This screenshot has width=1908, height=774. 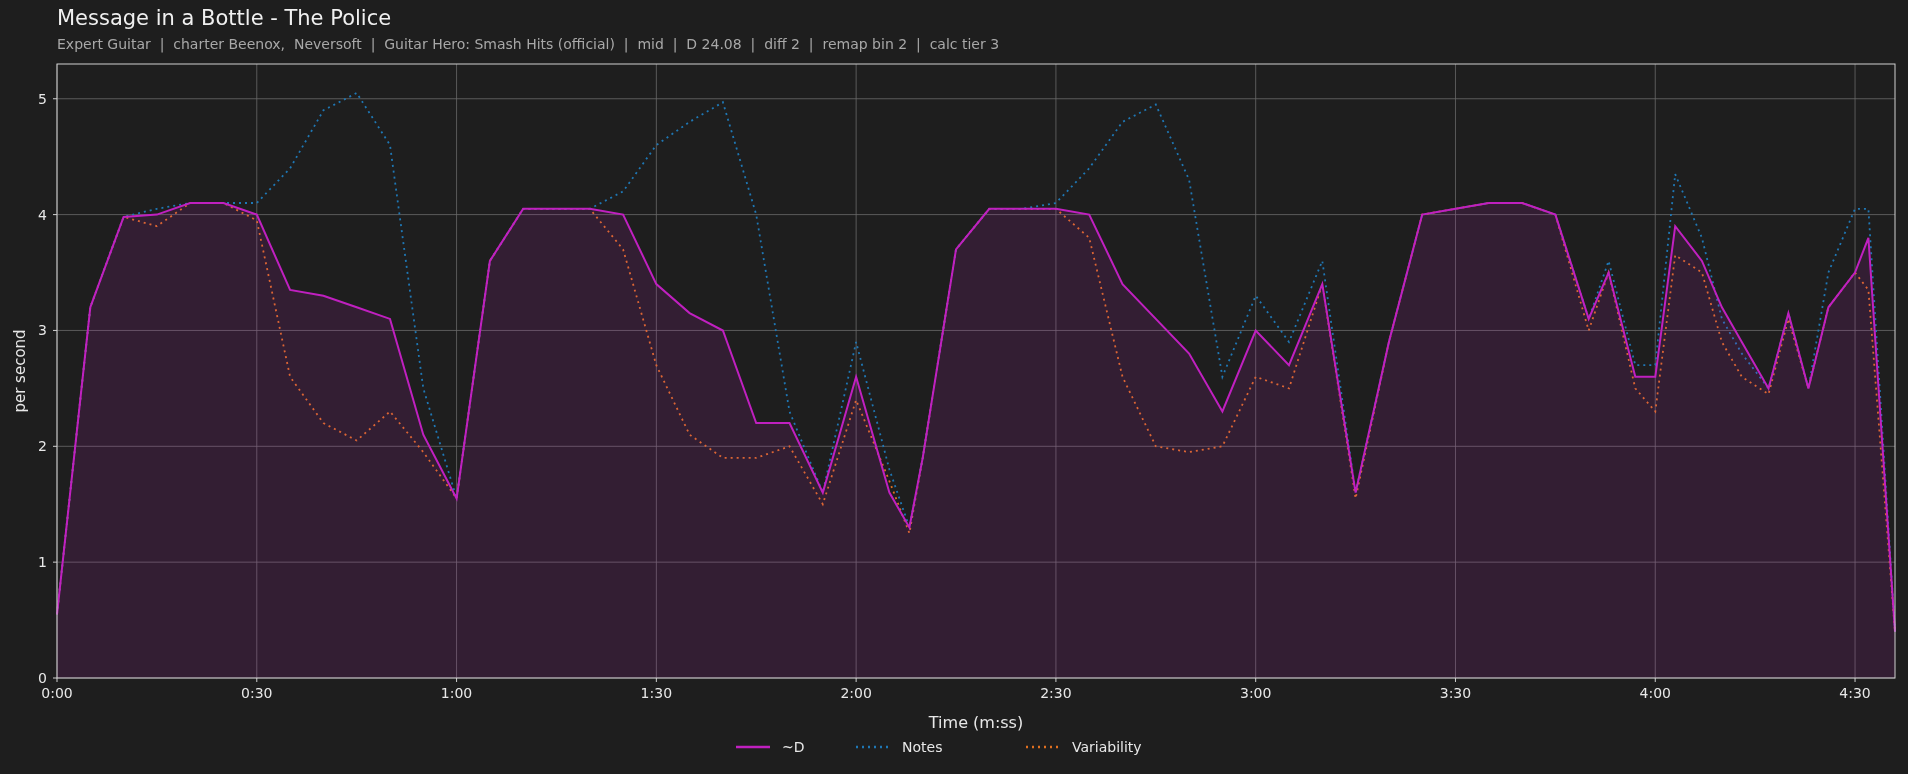 I want to click on y-tick-label: 5, so click(x=42, y=98).